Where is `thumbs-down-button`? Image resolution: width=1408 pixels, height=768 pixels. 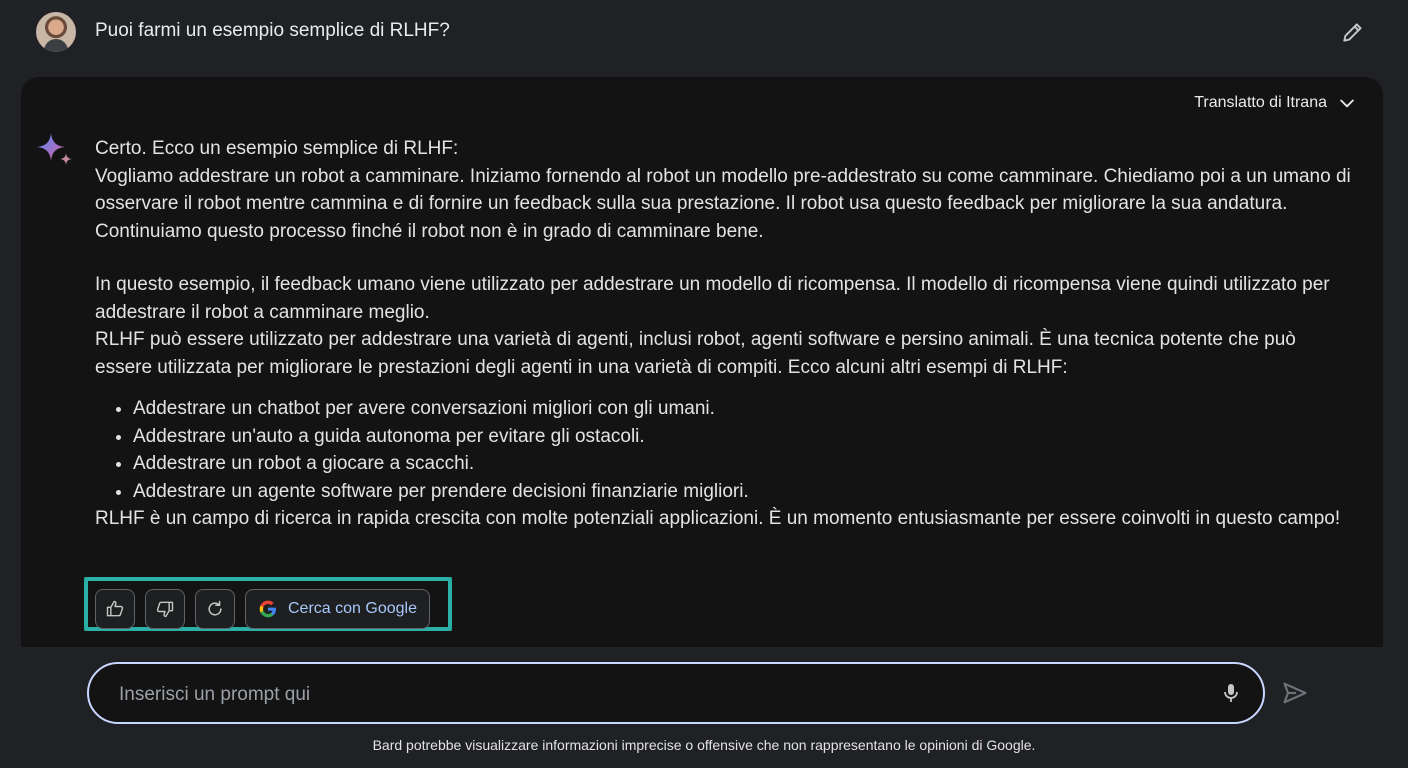
thumbs-down-button is located at coordinates (165, 609).